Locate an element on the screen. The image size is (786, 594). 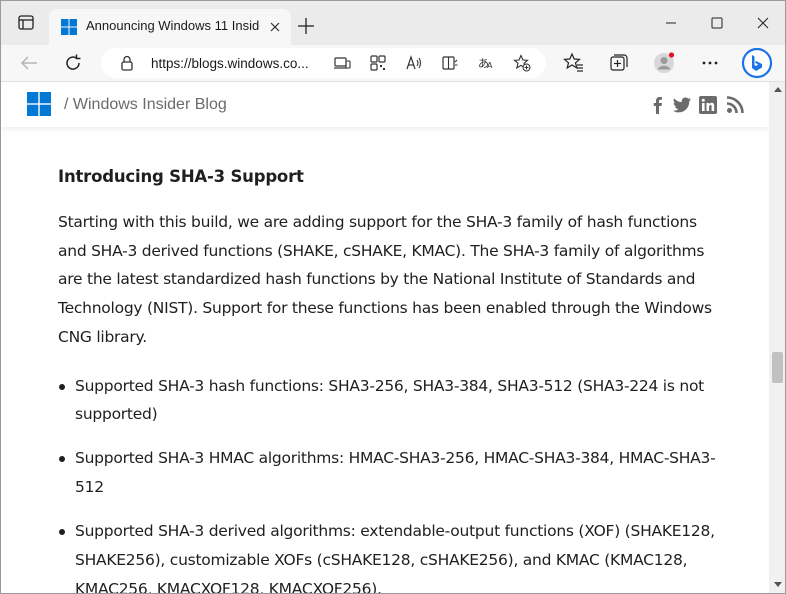
tab-title: Announcing Windows 11 Insider is located at coordinates (173, 25).